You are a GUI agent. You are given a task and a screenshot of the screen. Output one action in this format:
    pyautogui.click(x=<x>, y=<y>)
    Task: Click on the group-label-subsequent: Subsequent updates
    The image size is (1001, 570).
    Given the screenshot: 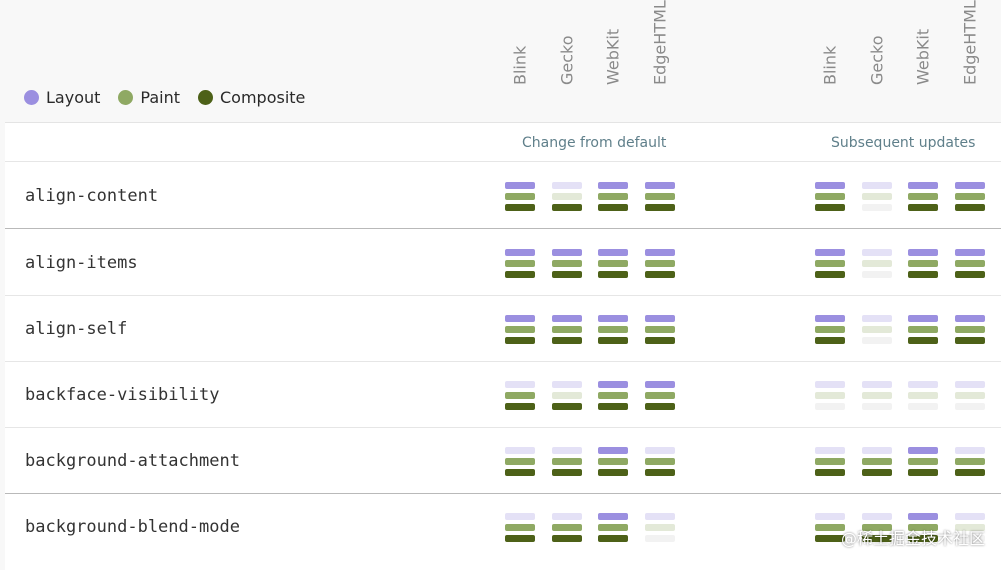 What is the action you would take?
    pyautogui.click(x=903, y=143)
    